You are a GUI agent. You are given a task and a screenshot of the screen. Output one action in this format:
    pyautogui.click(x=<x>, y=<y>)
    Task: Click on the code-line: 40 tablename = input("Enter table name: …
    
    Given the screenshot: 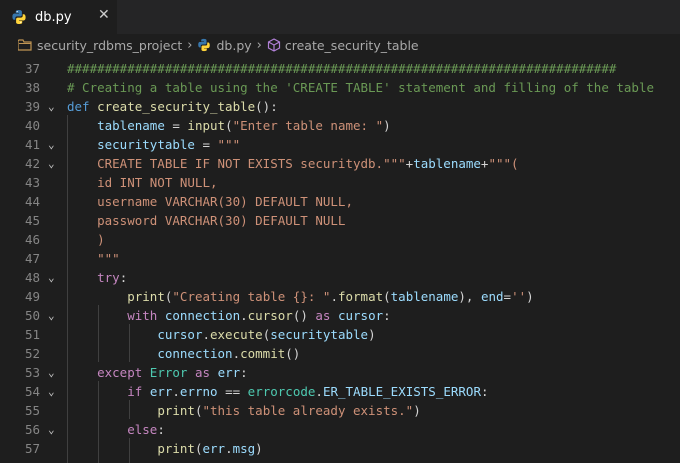 What is the action you would take?
    pyautogui.click(x=340, y=125)
    